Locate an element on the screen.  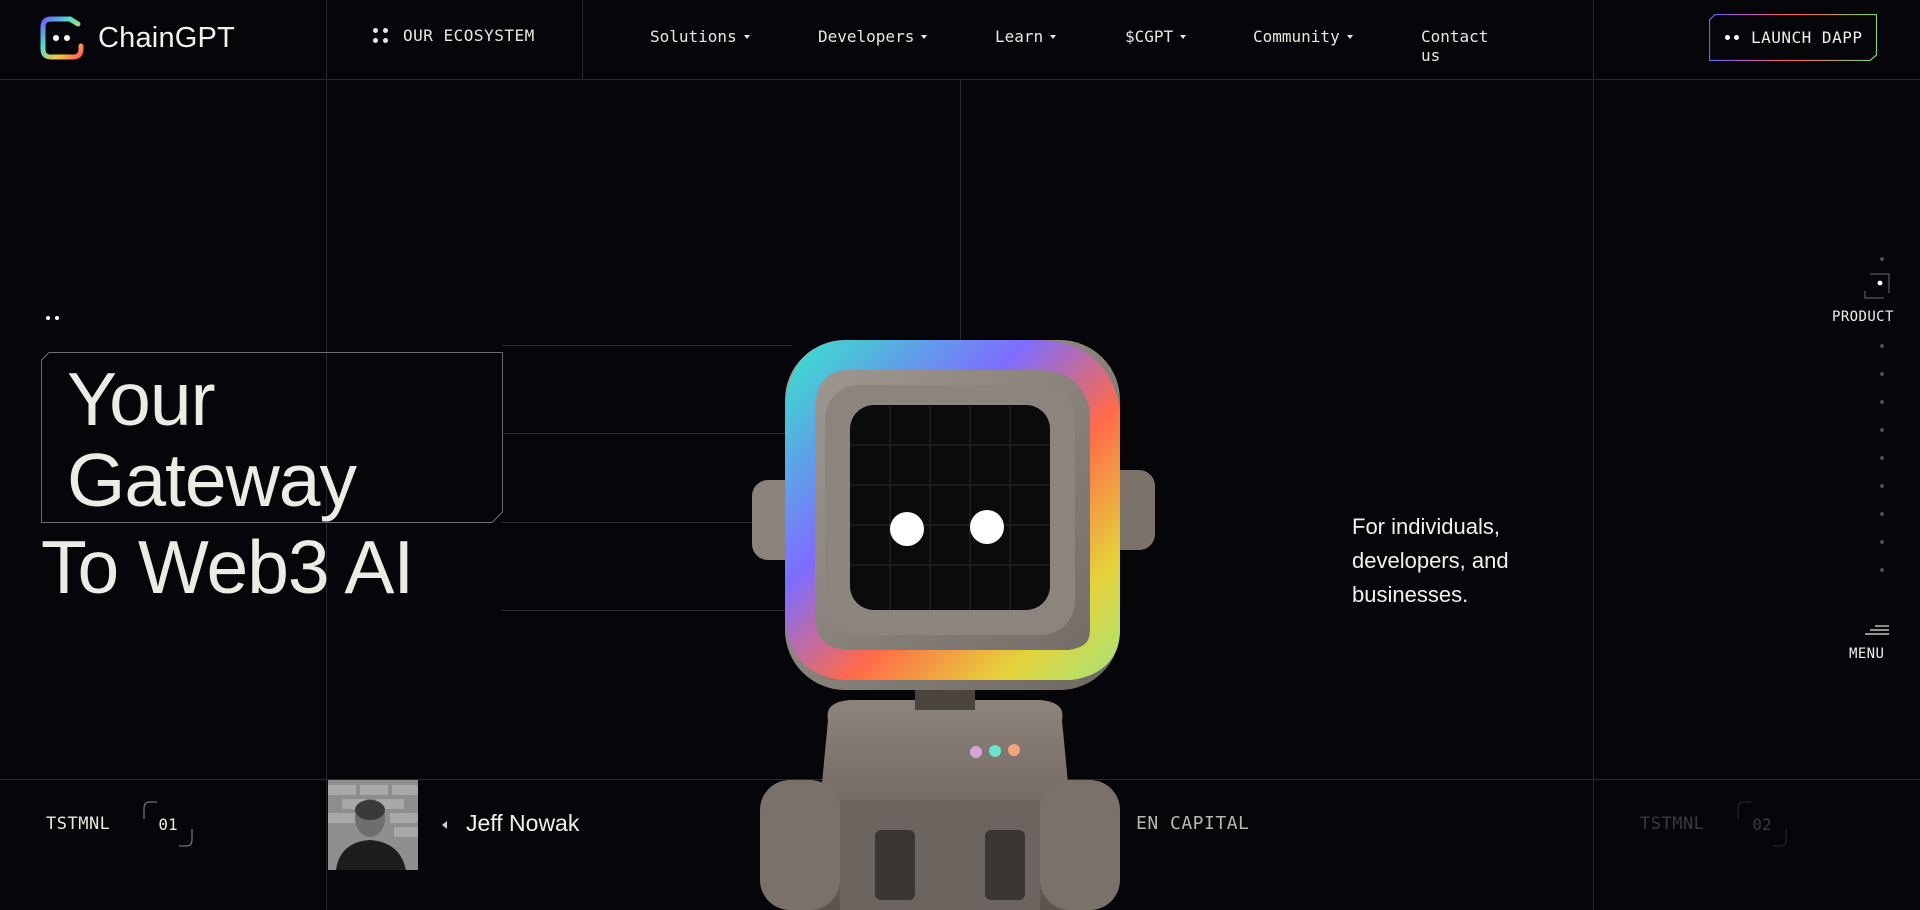
nav-cgpt: $CGPT is located at coordinates (1156, 36).